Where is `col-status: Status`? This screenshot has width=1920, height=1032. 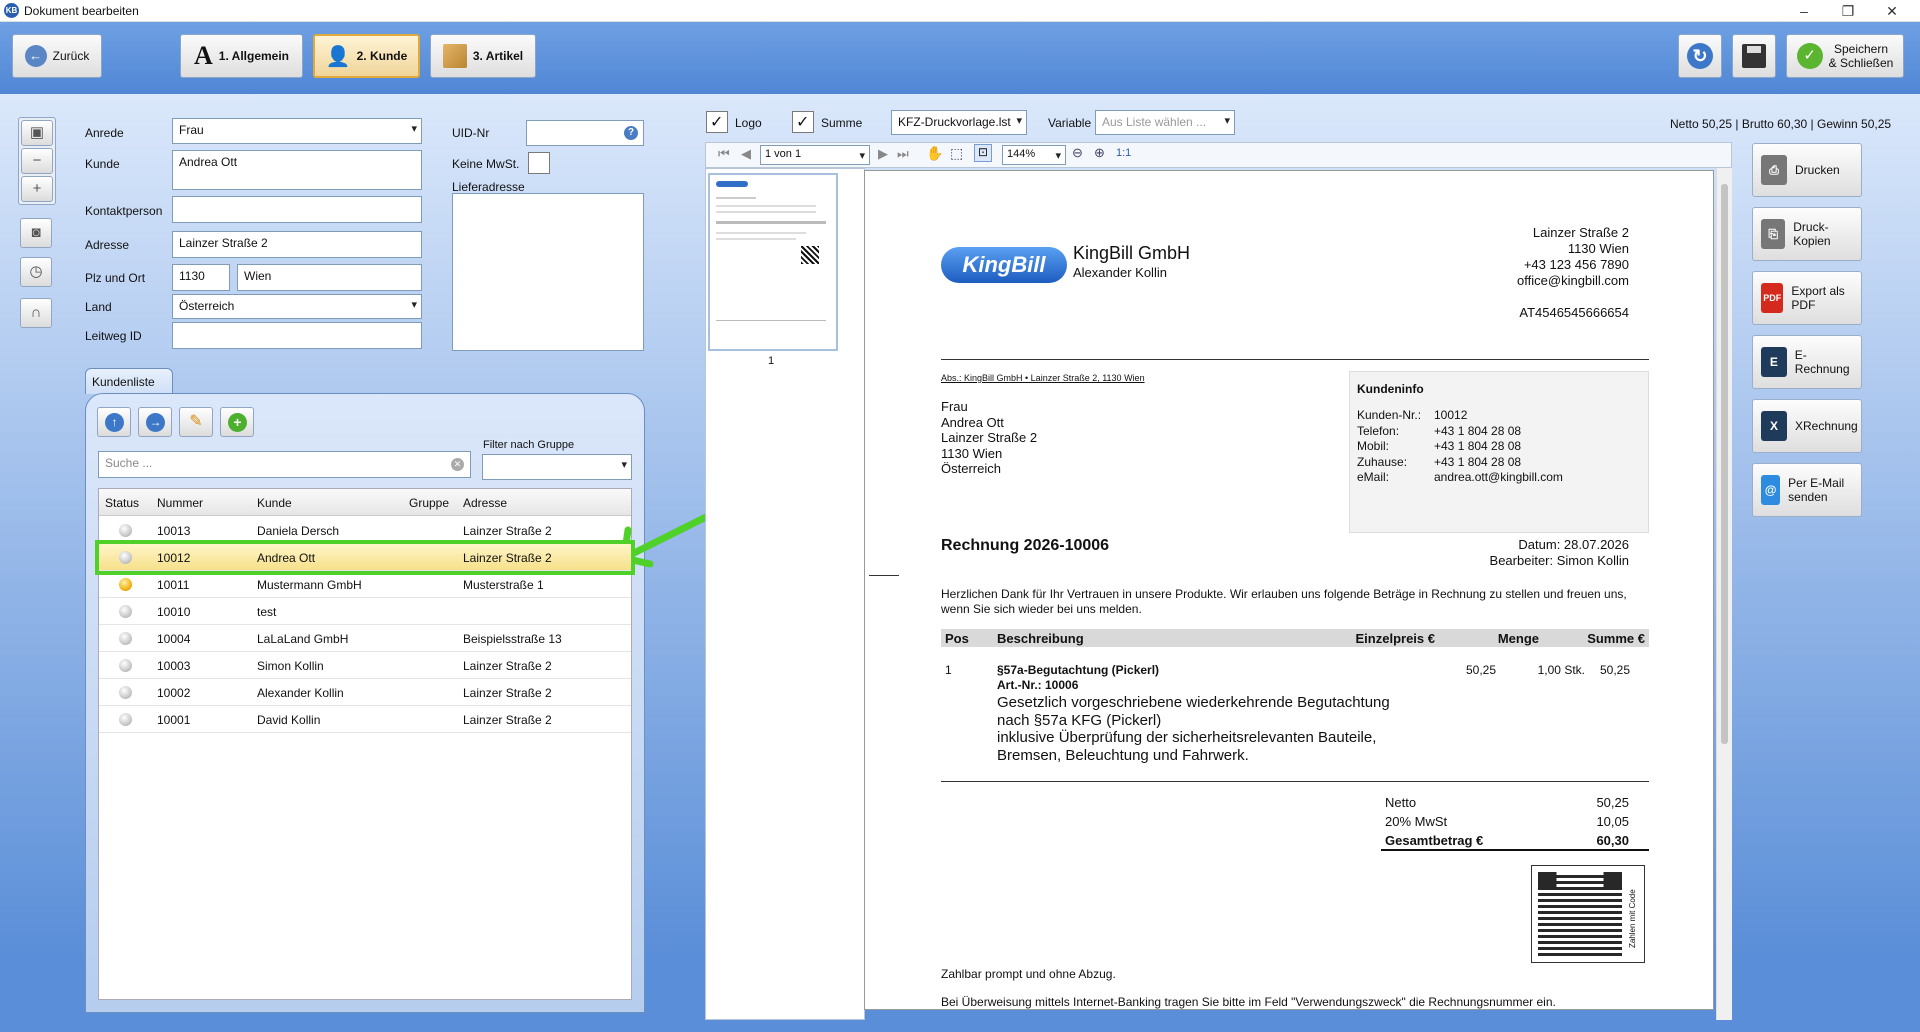 col-status: Status is located at coordinates (122, 503).